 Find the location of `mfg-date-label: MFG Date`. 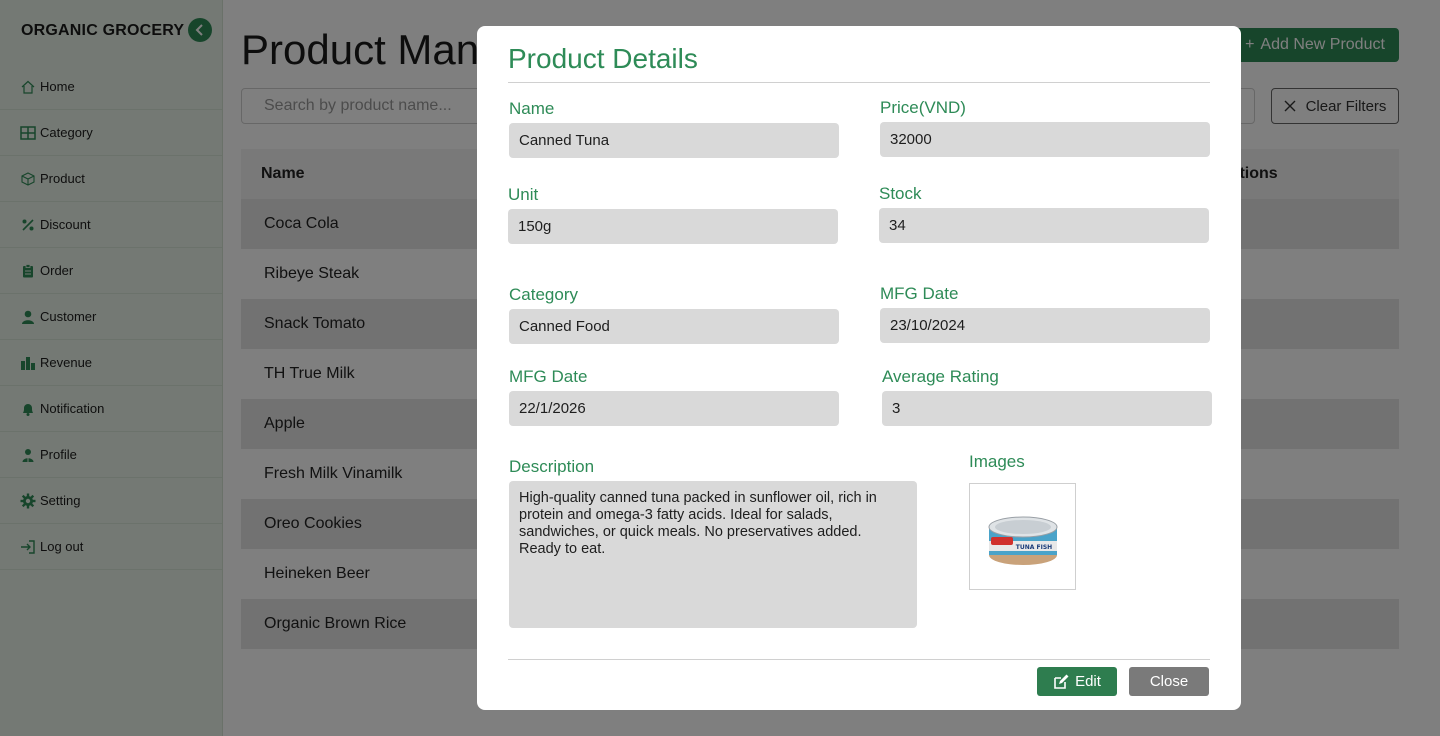

mfg-date-label: MFG Date is located at coordinates (919, 293).